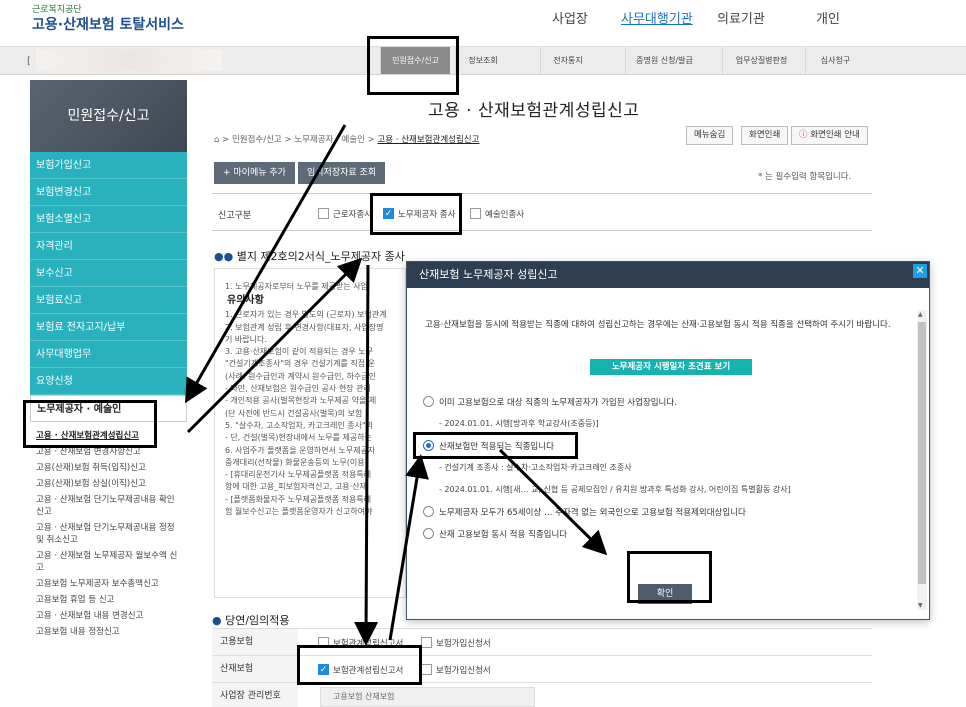 The image size is (966, 707). Describe the element at coordinates (108, 300) in the screenshot. I see `sidebar-item-premium-report: 보험료신고` at that location.